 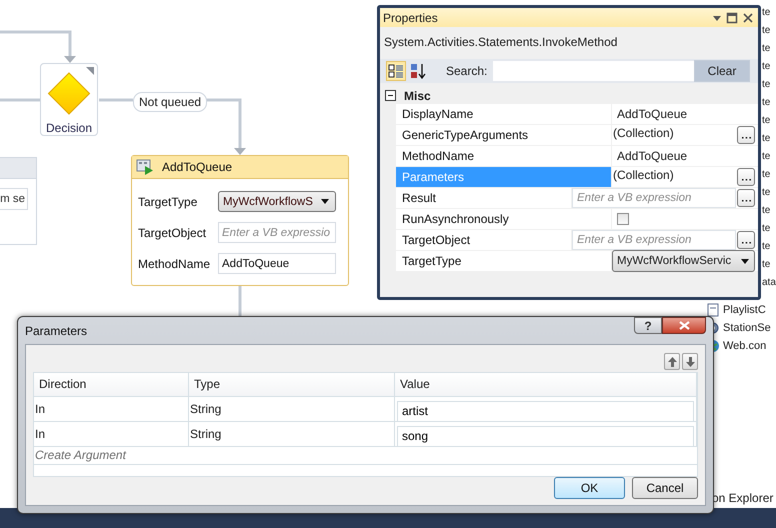 What do you see at coordinates (365, 456) in the screenshot?
I see `create-argument-link: Create Argument` at bounding box center [365, 456].